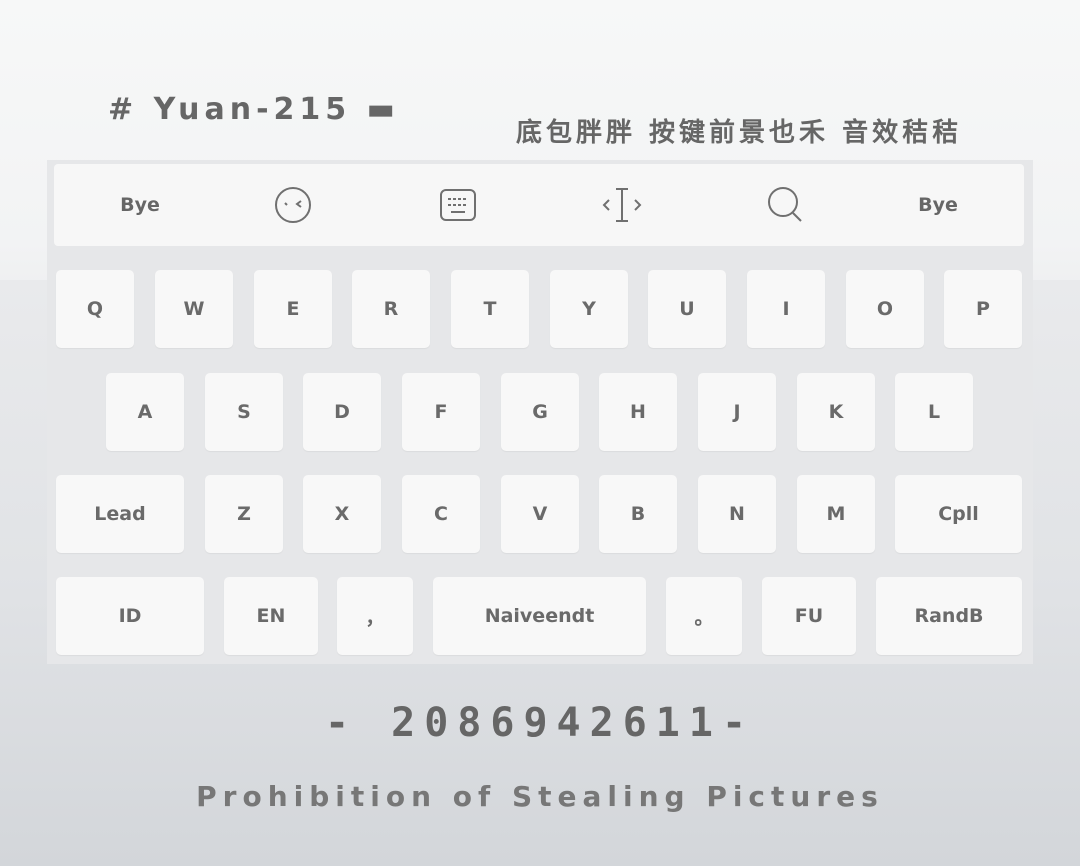 This screenshot has height=866, width=1080. I want to click on key-a: A, so click(145, 412).